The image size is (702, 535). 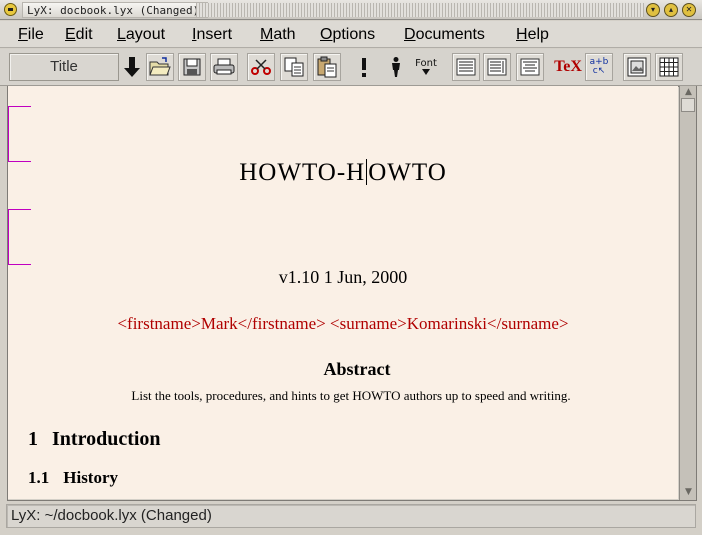 I want to click on window-titlebar: LyX: docbook.lyx (Changed) ▾ ▴ ✕, so click(x=351, y=10).